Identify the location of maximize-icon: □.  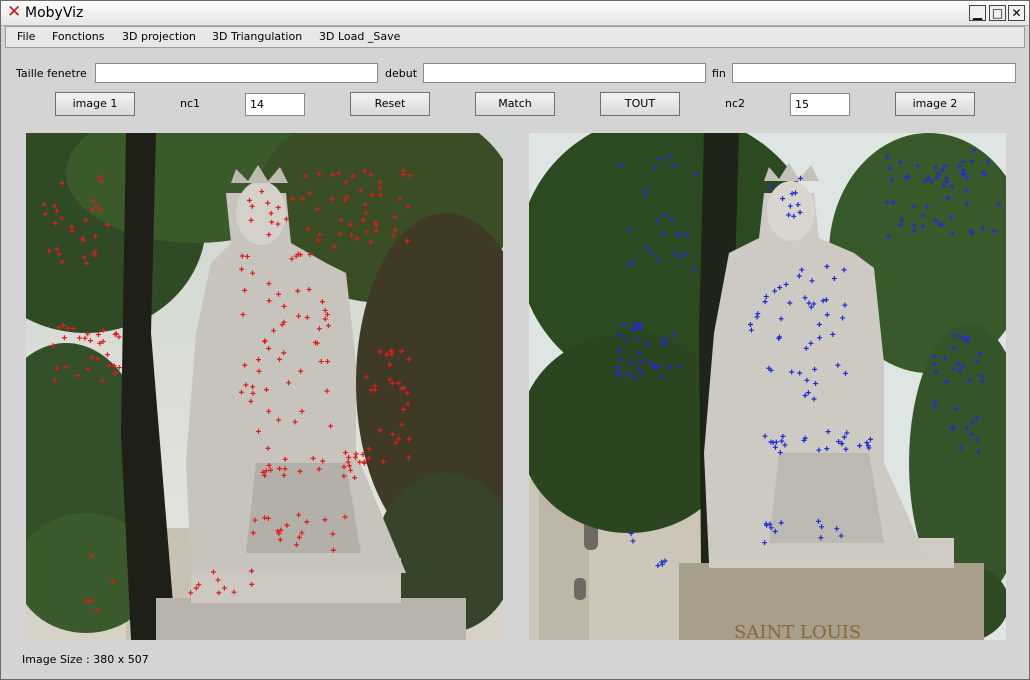
(997, 13).